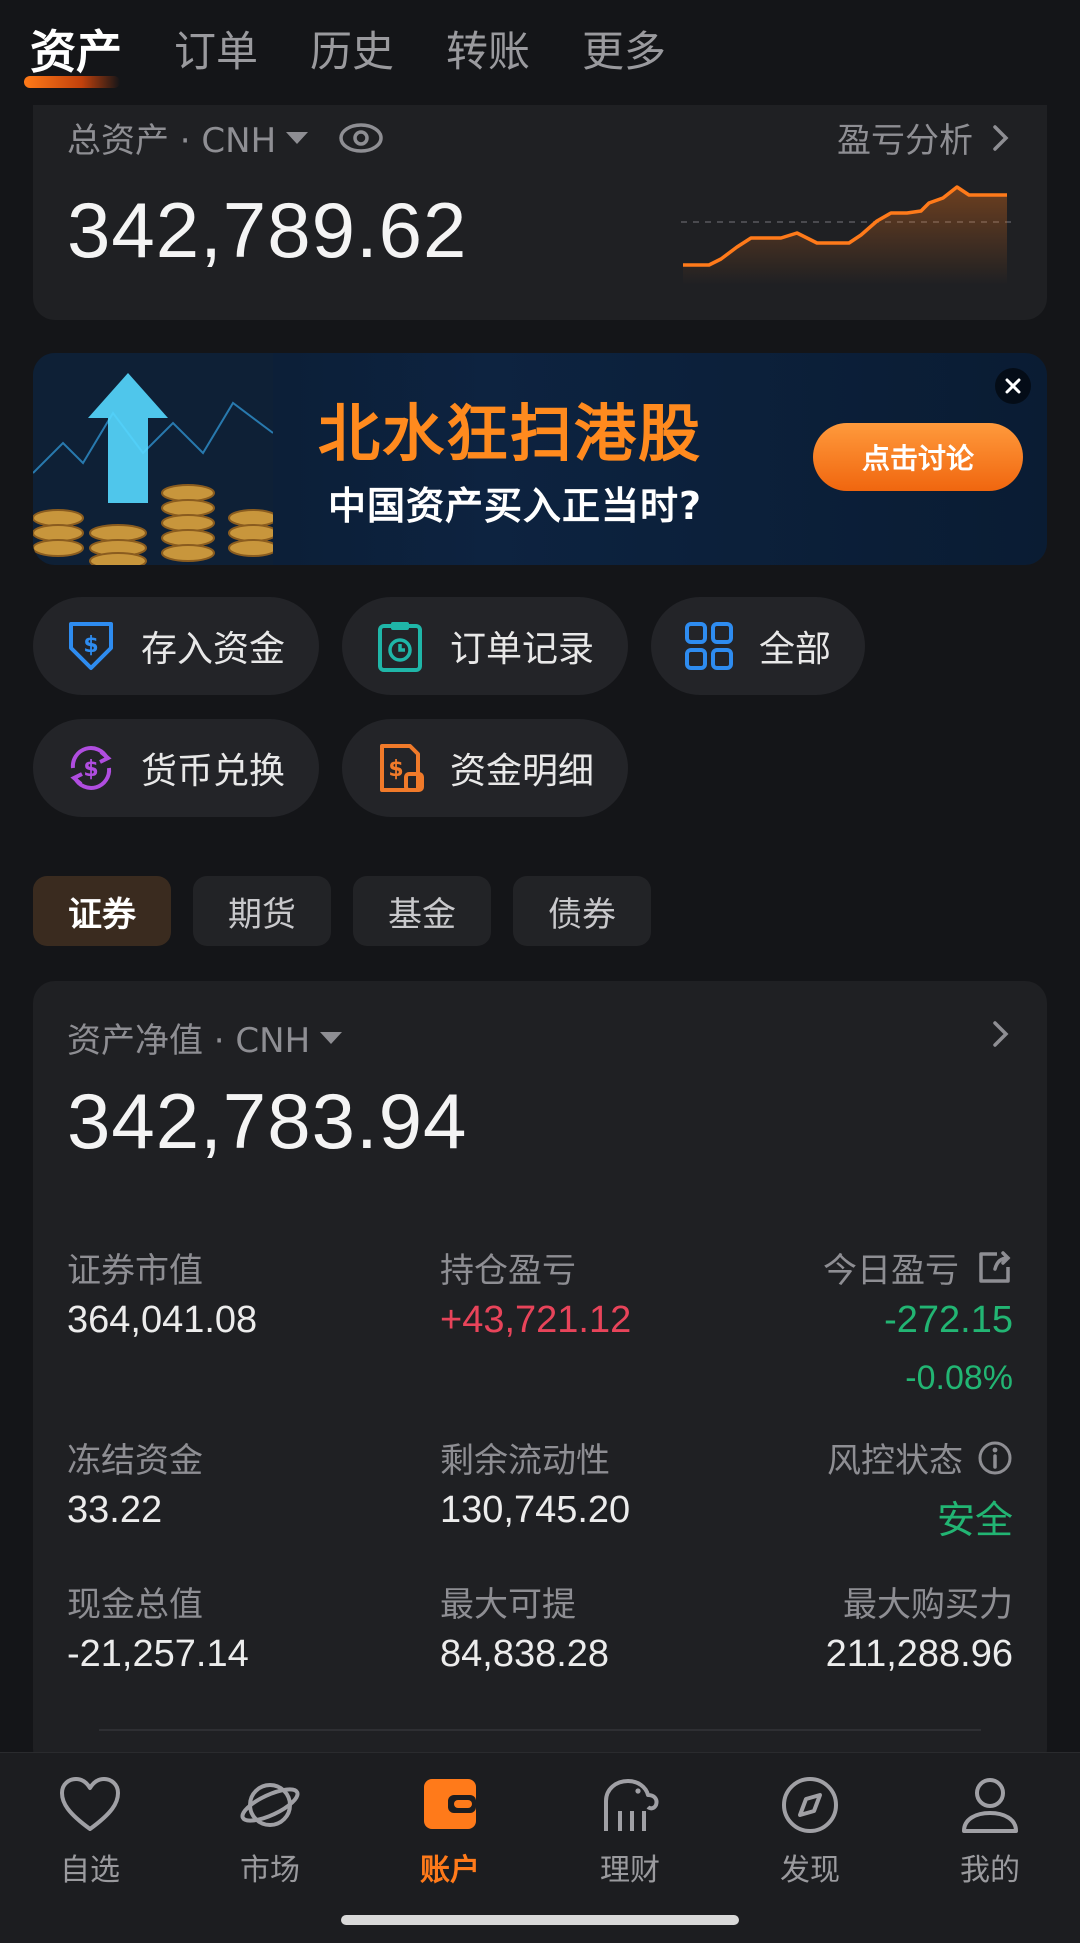  What do you see at coordinates (918, 457) in the screenshot?
I see `banner-cta-button: 点击讨论` at bounding box center [918, 457].